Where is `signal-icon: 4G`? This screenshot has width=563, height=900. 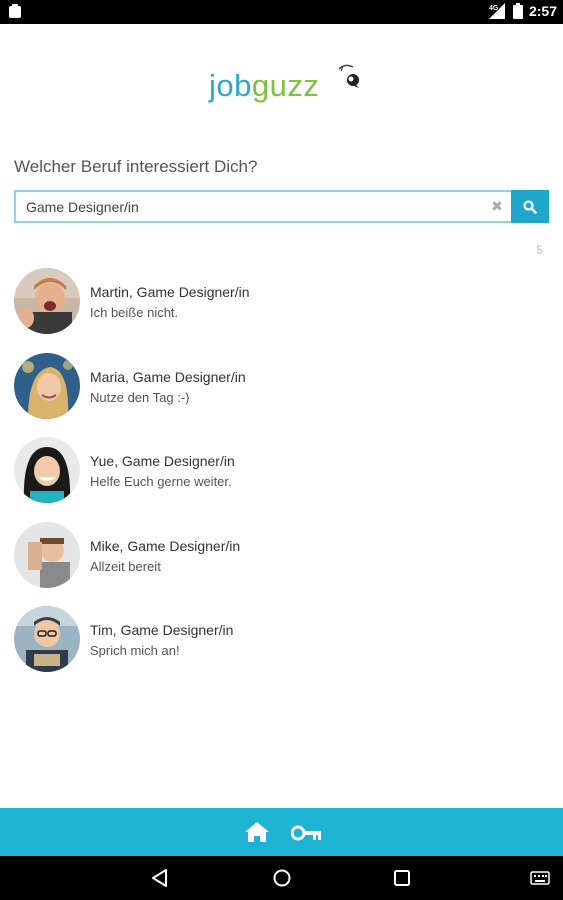
signal-icon: 4G is located at coordinates (496, 11).